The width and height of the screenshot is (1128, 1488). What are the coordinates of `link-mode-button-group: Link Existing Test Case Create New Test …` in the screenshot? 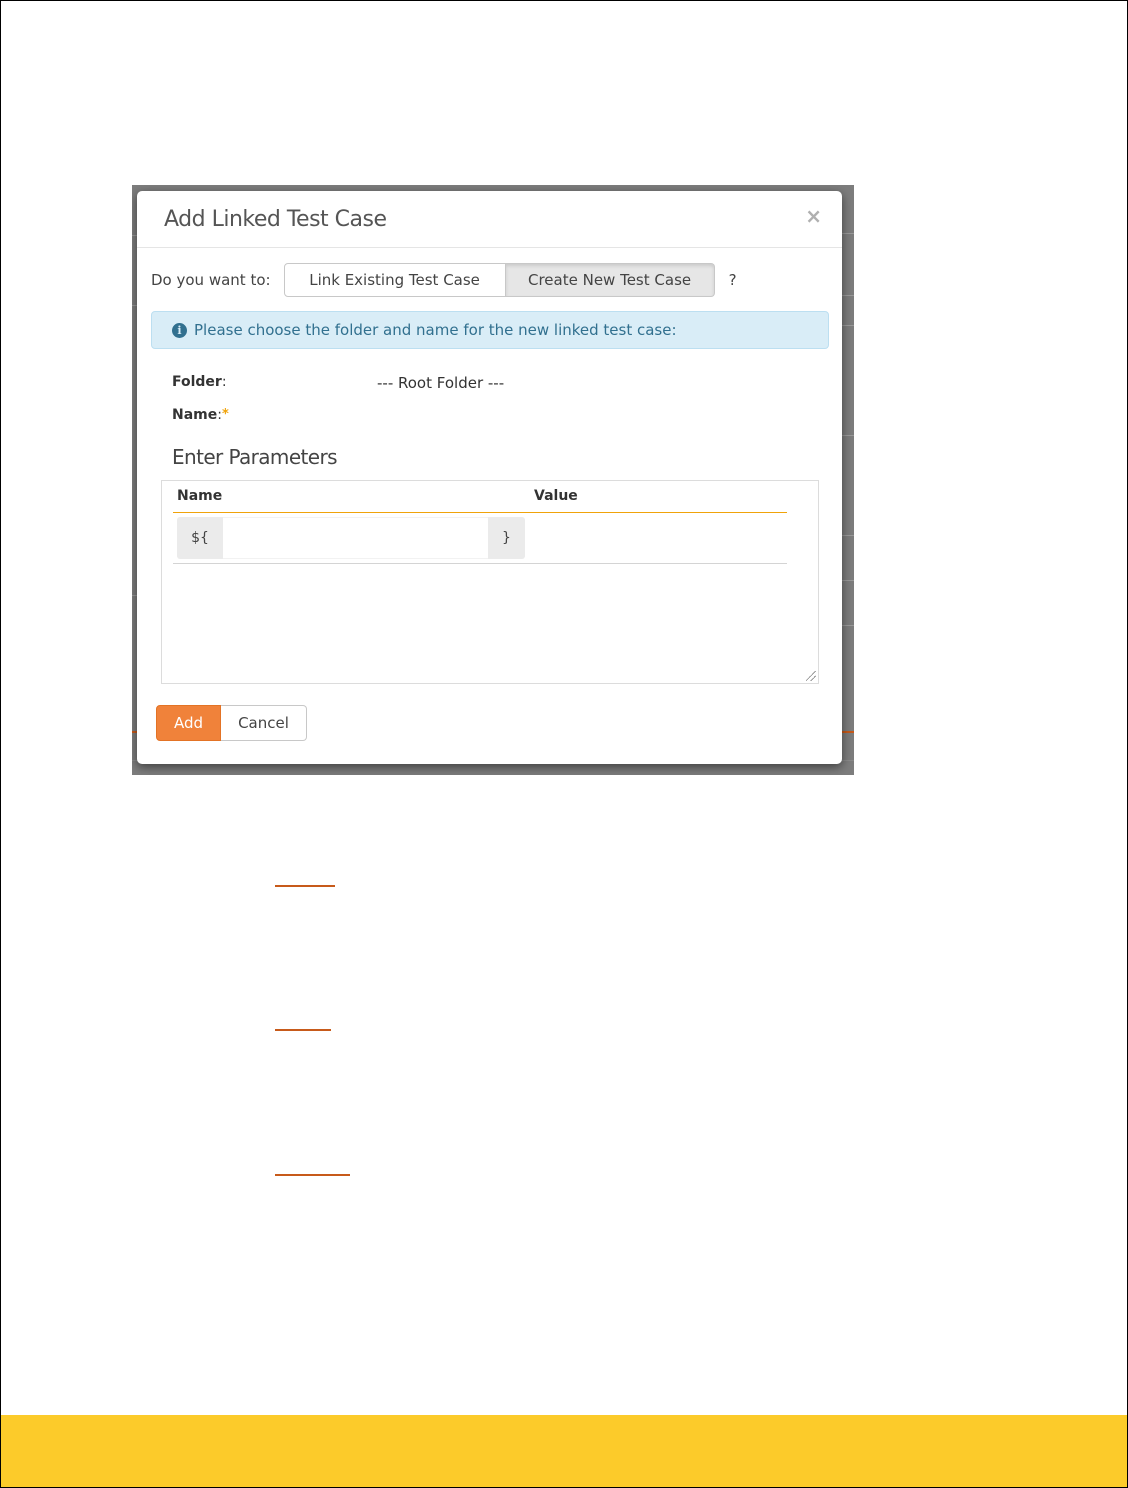 It's located at (499, 280).